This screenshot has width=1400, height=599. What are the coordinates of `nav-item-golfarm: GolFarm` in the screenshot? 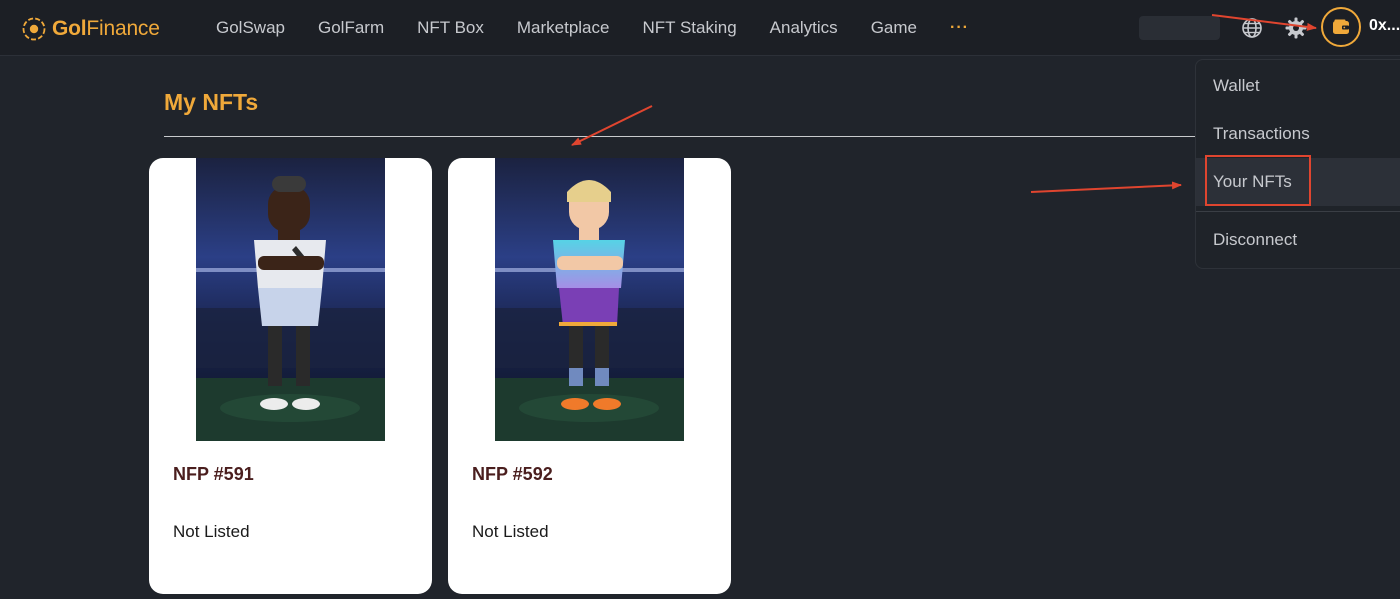 It's located at (351, 28).